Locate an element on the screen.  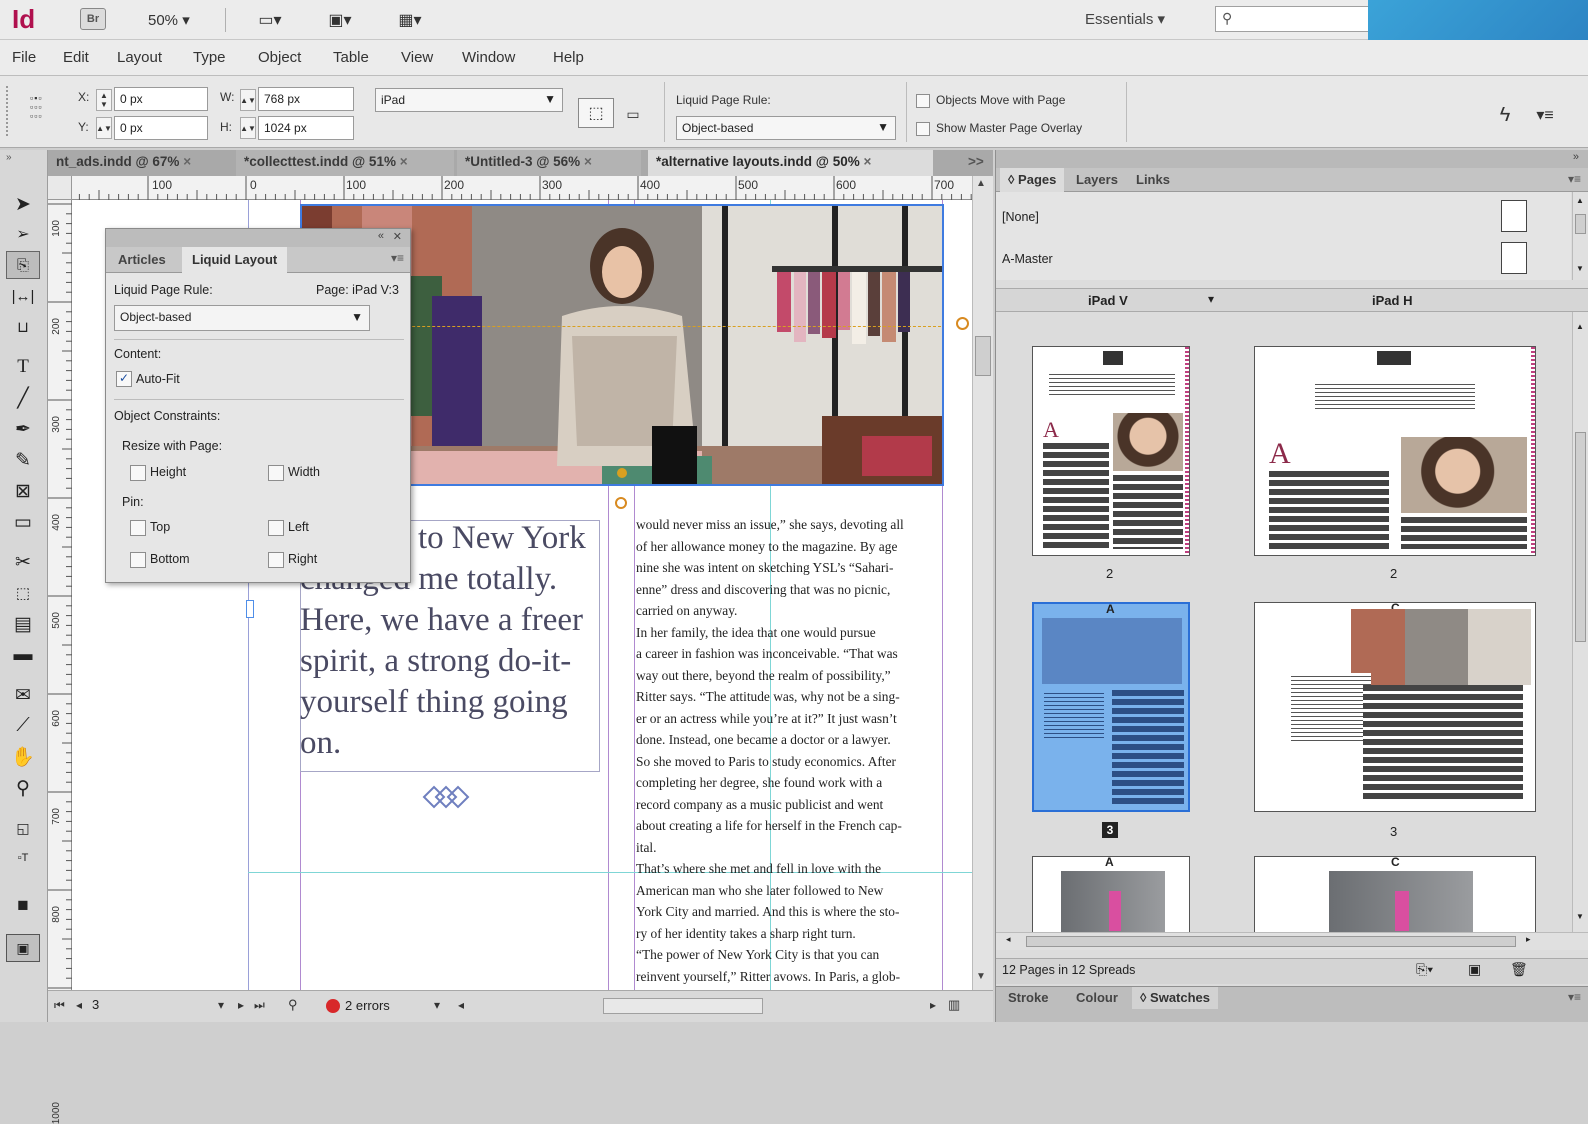
y-stepper-icon: ▲▼ is located at coordinates (104, 128).